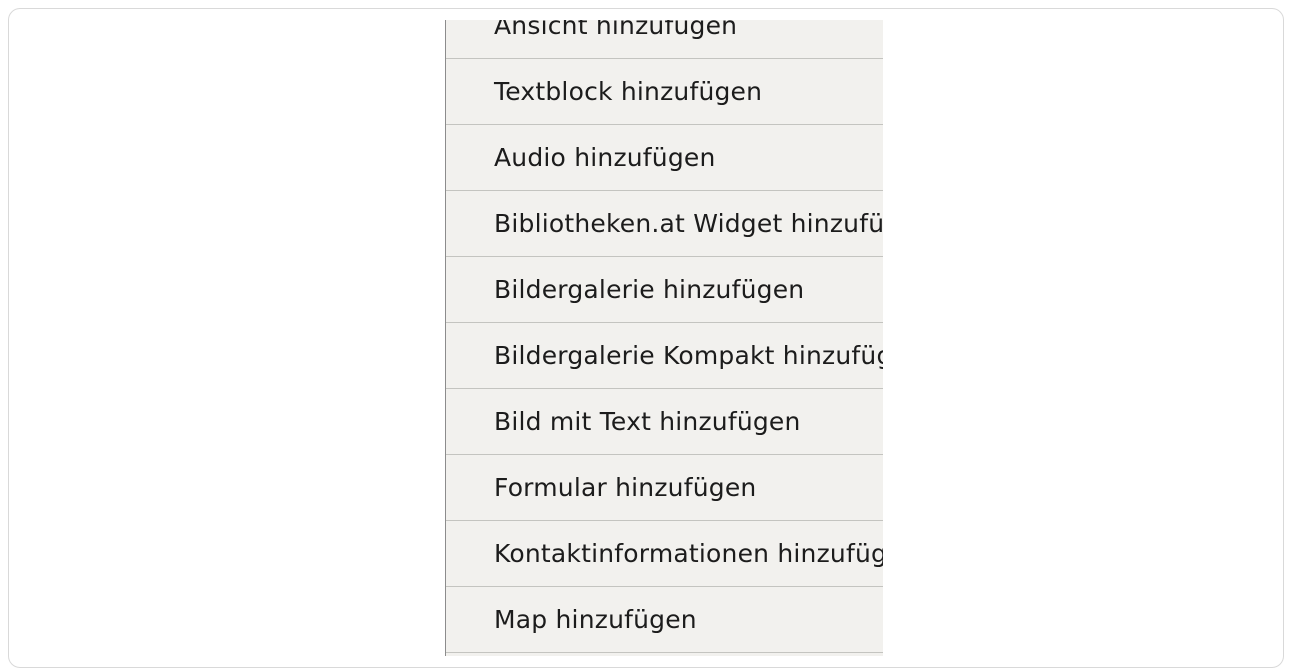 The image size is (1294, 668). What do you see at coordinates (432, 338) in the screenshot?
I see `menu-left-gutter` at bounding box center [432, 338].